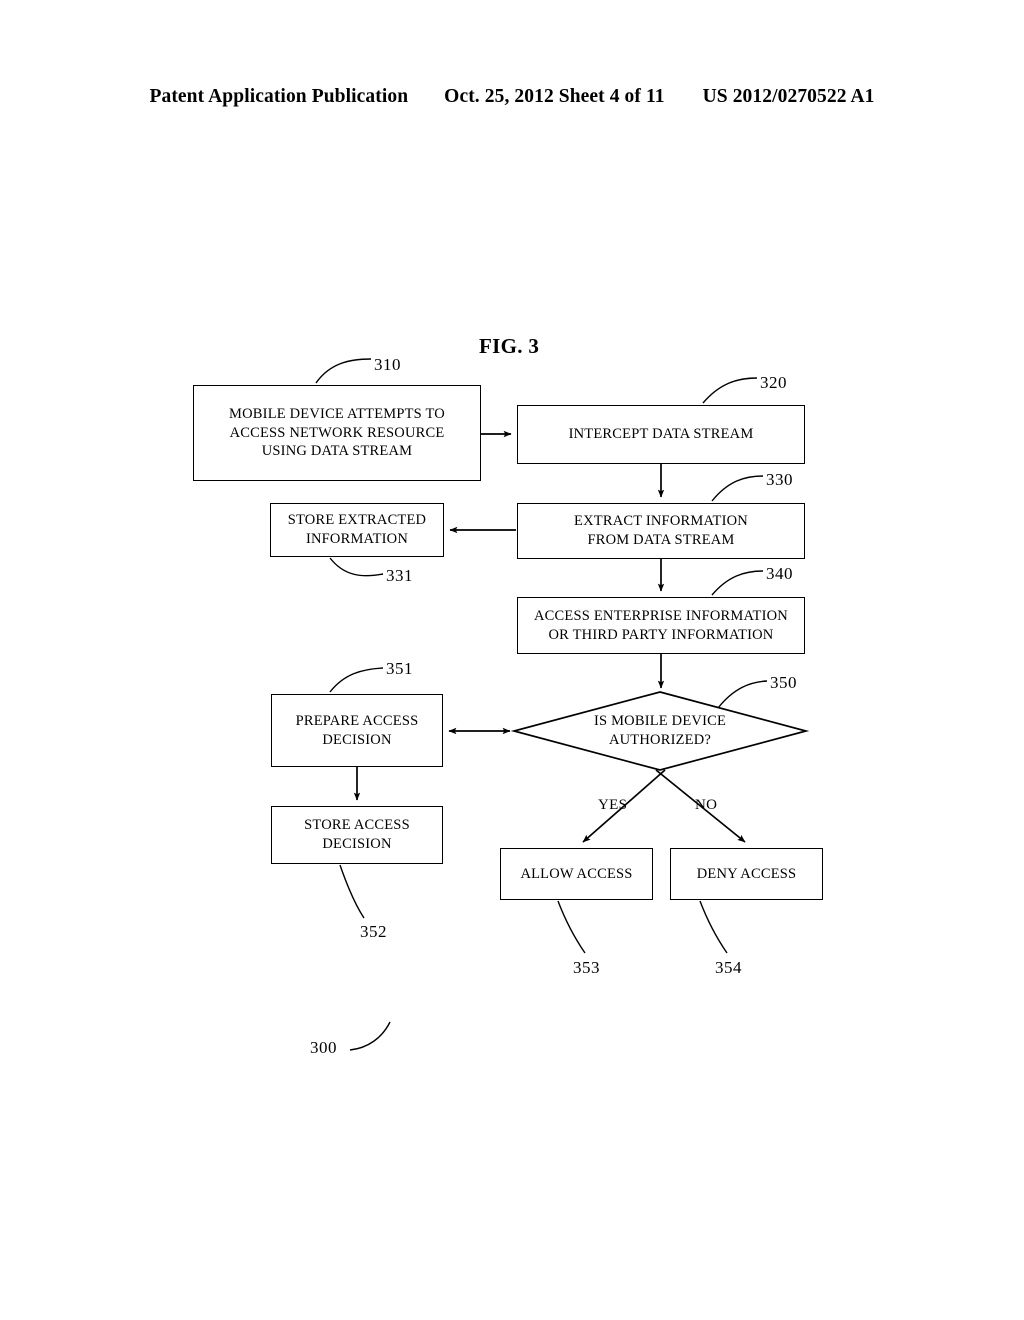  I want to click on reference-numeral-353: 353, so click(586, 967).